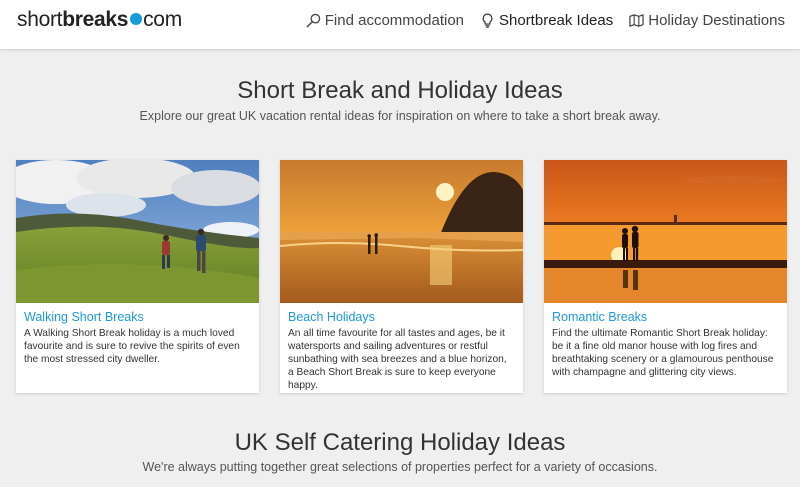 The width and height of the screenshot is (800, 487). What do you see at coordinates (400, 442) in the screenshot?
I see `section-title-self-catering: UK Self Catering Holiday Ideas` at bounding box center [400, 442].